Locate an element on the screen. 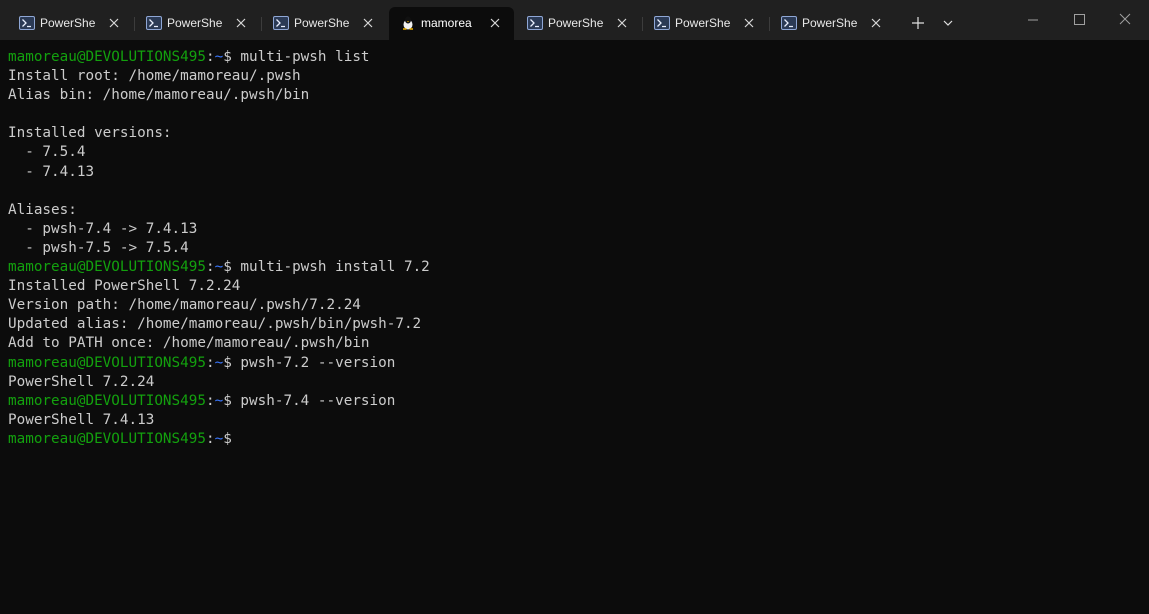 The height and width of the screenshot is (614, 1149). output-text: - 7.5.4 is located at coordinates (47, 152).